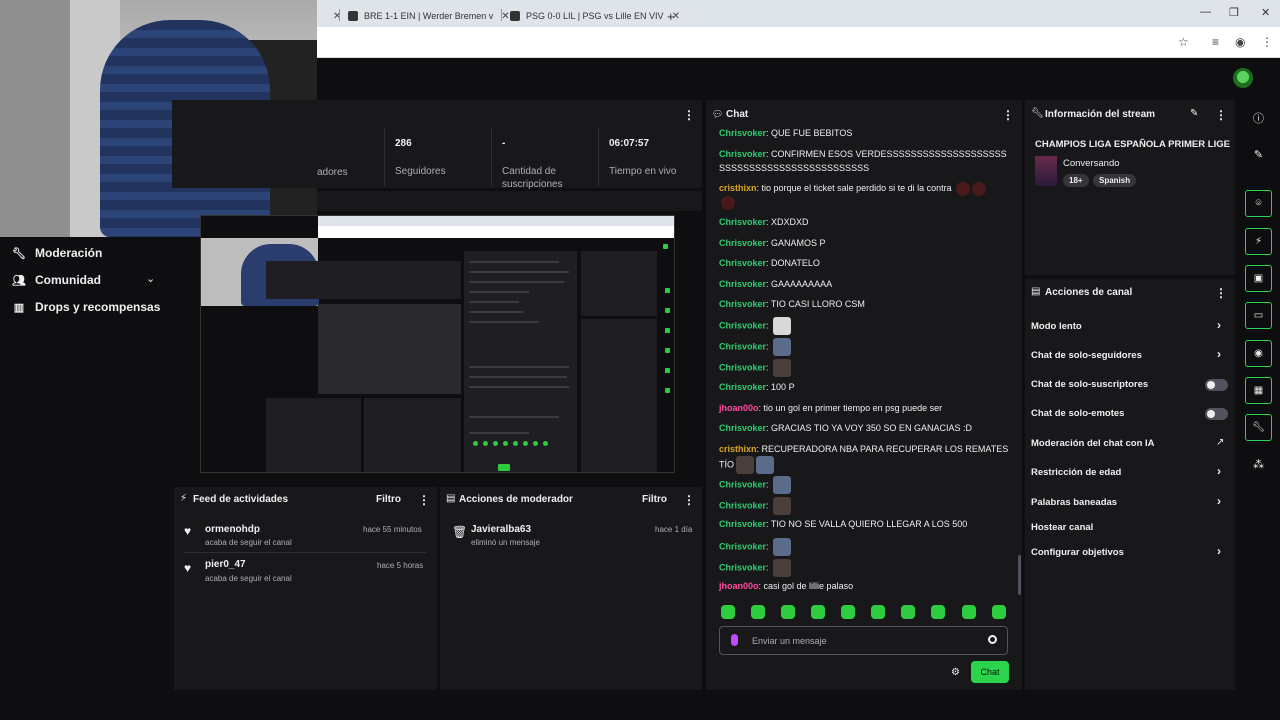 Image resolution: width=1280 pixels, height=720 pixels. I want to click on action-age-restriction: Restricción de edad, so click(1076, 472).